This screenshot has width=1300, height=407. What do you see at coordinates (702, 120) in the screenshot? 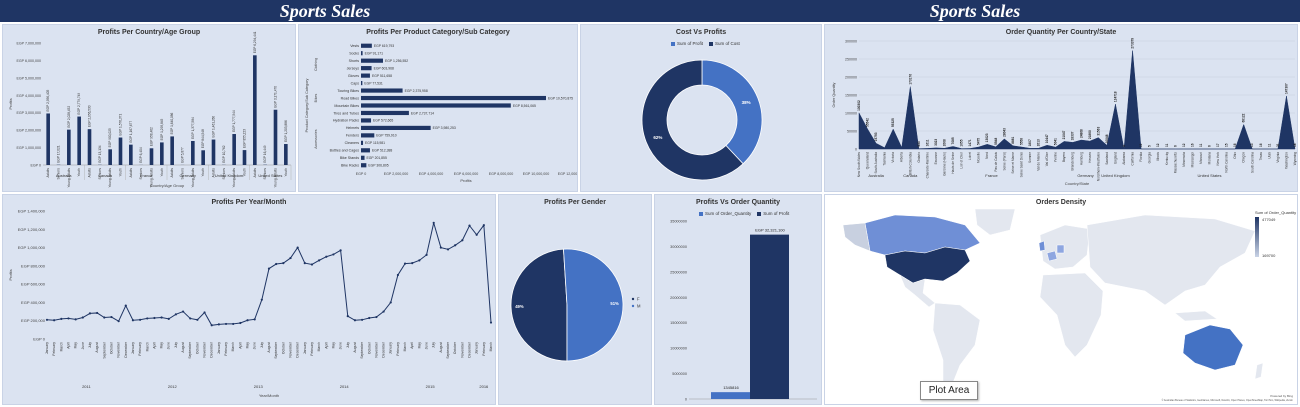
I see `chart-cost-profit-svg: 38% 62%` at bounding box center [702, 120].